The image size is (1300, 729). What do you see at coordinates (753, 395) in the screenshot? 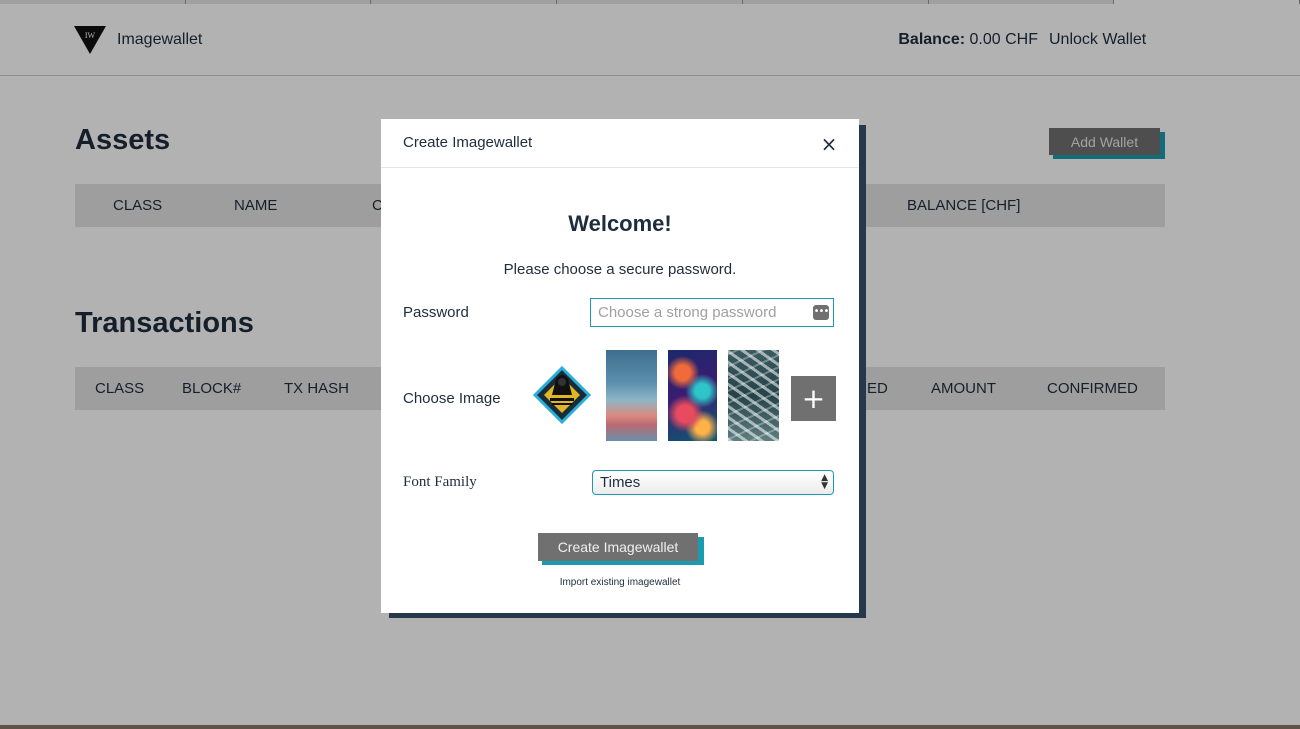
I see `image-option-waves` at bounding box center [753, 395].